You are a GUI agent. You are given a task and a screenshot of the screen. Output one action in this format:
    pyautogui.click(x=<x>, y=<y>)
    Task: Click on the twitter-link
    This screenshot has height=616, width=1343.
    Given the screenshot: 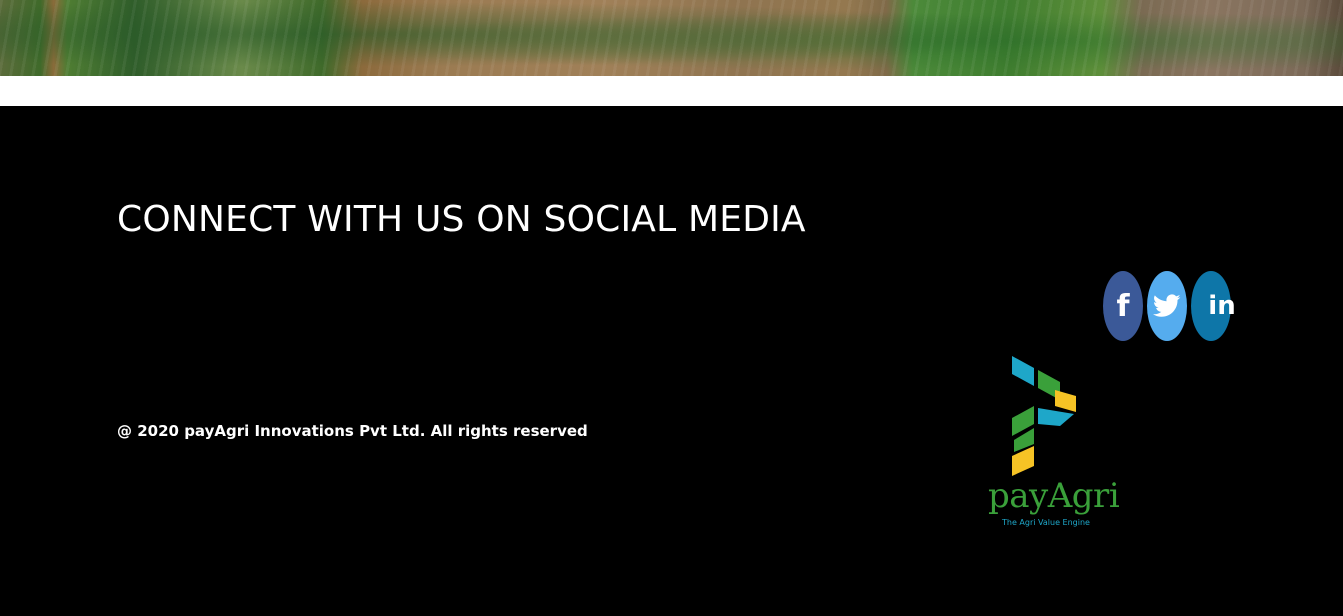 What is the action you would take?
    pyautogui.click(x=1167, y=306)
    